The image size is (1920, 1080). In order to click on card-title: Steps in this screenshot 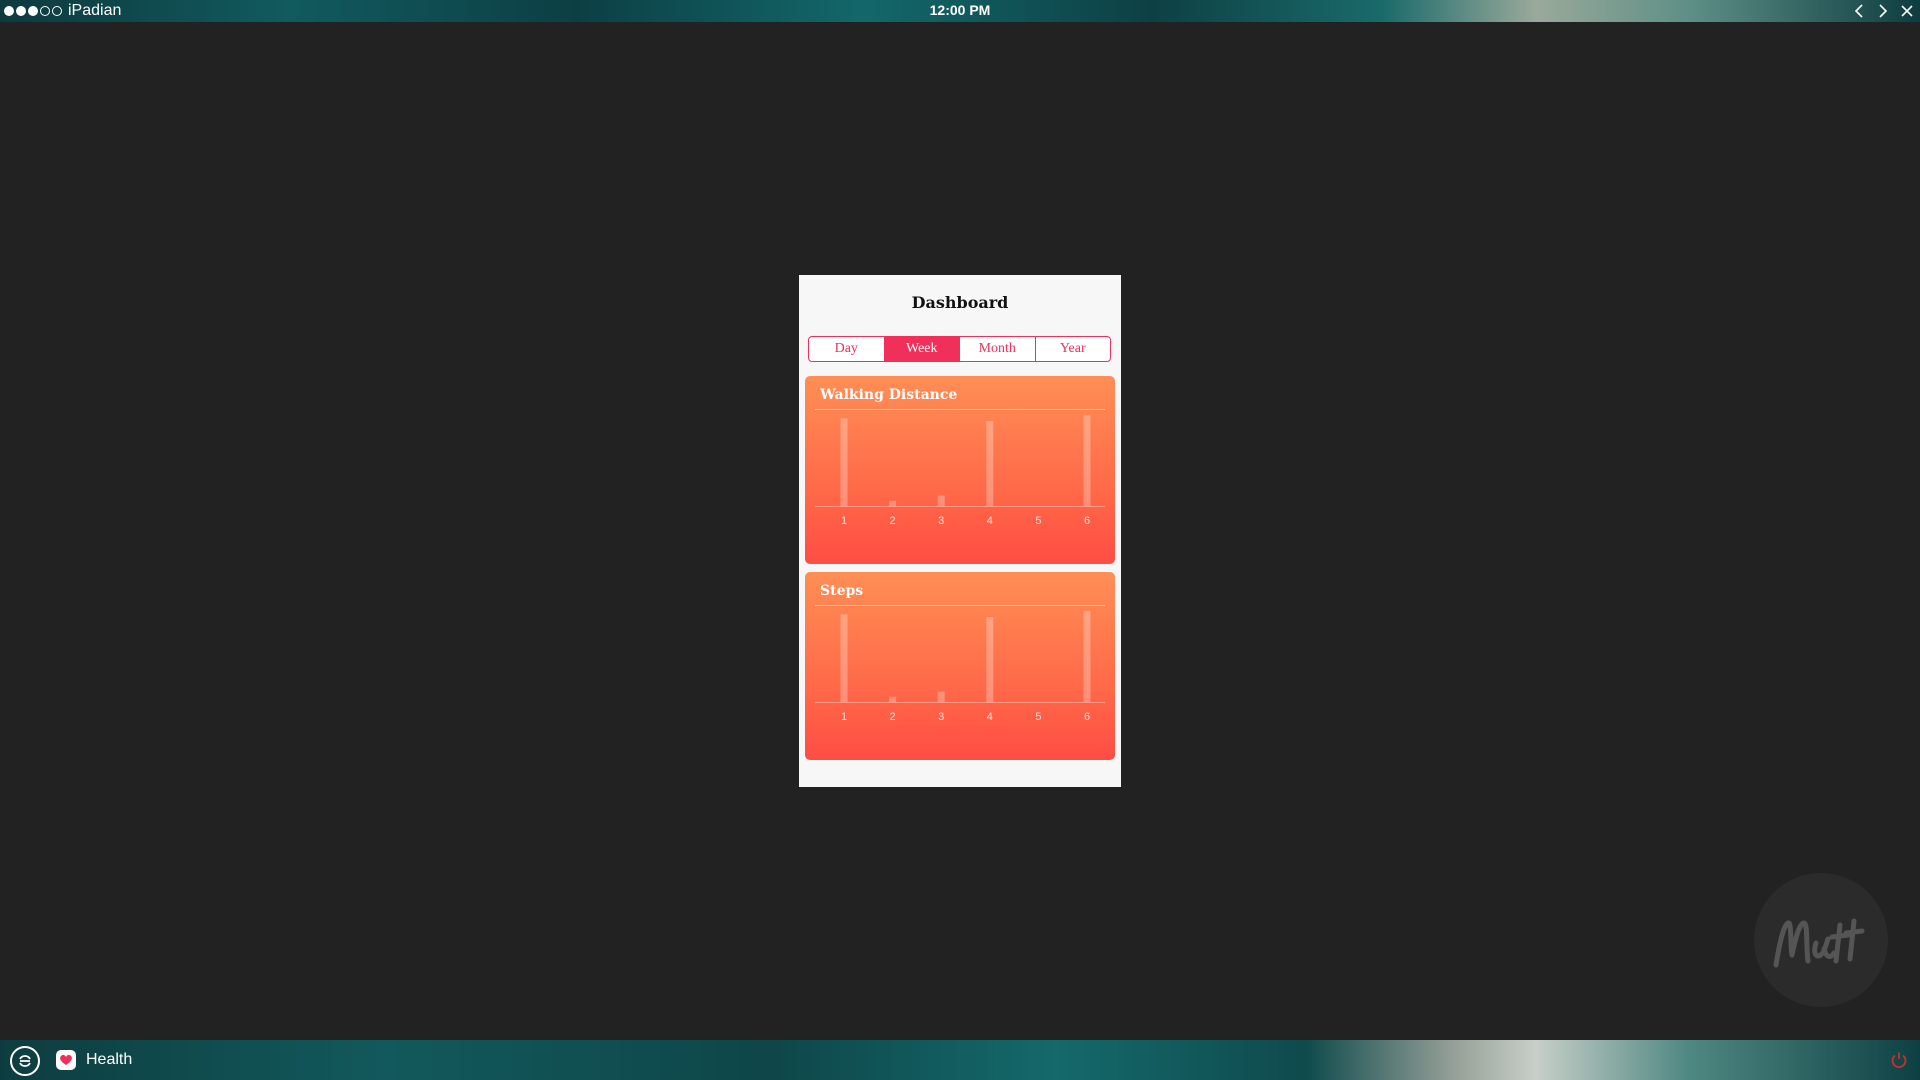, I will do `click(842, 591)`.